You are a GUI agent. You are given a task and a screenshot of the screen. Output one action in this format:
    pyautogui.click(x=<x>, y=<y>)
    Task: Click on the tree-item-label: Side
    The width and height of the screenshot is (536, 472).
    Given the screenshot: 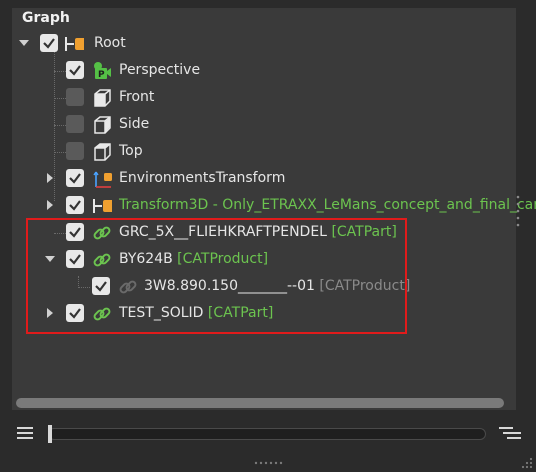 What is the action you would take?
    pyautogui.click(x=134, y=124)
    